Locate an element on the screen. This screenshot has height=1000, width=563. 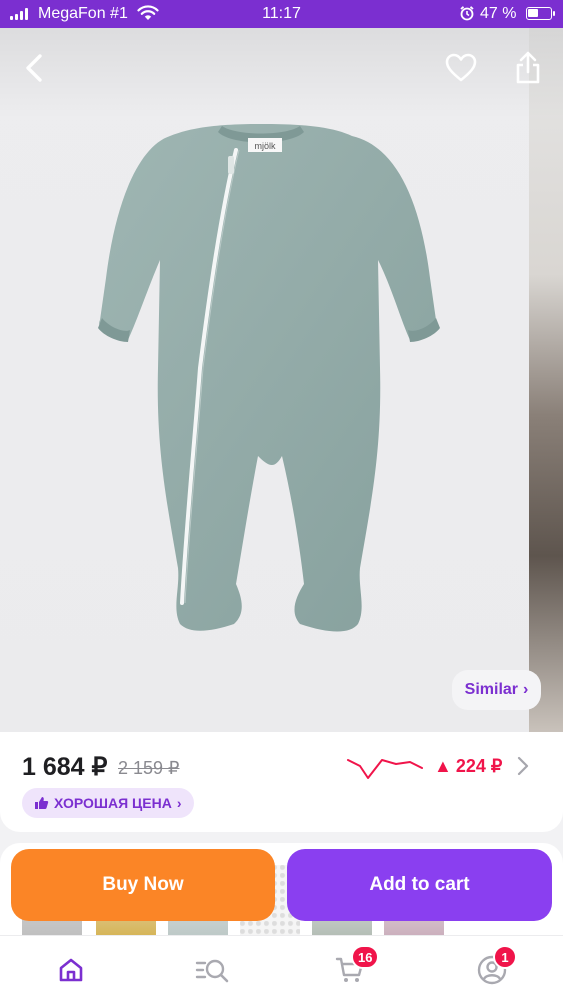
price-change-value: 224 ₽ is located at coordinates (479, 766).